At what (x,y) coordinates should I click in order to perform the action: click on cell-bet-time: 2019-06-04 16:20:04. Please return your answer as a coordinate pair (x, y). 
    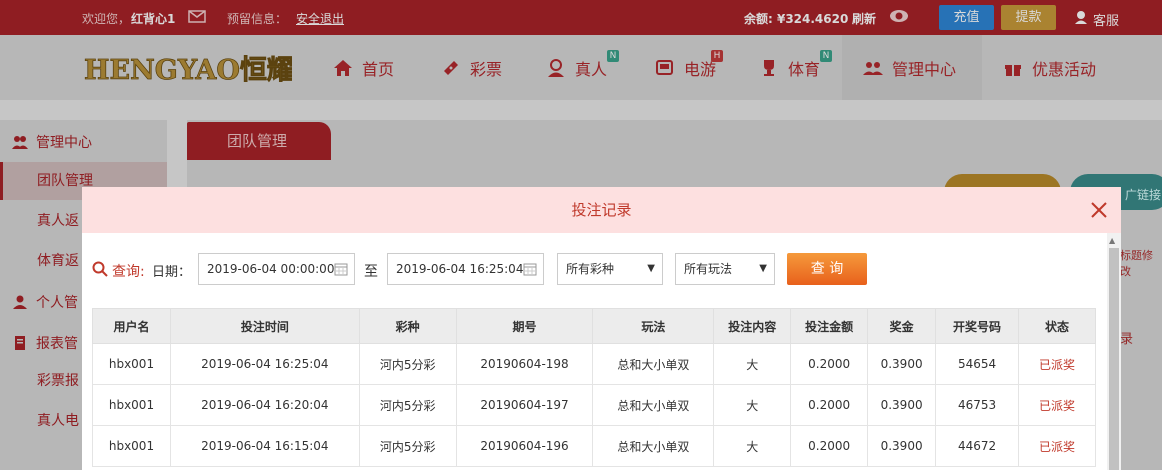
    Looking at the image, I should click on (264, 405).